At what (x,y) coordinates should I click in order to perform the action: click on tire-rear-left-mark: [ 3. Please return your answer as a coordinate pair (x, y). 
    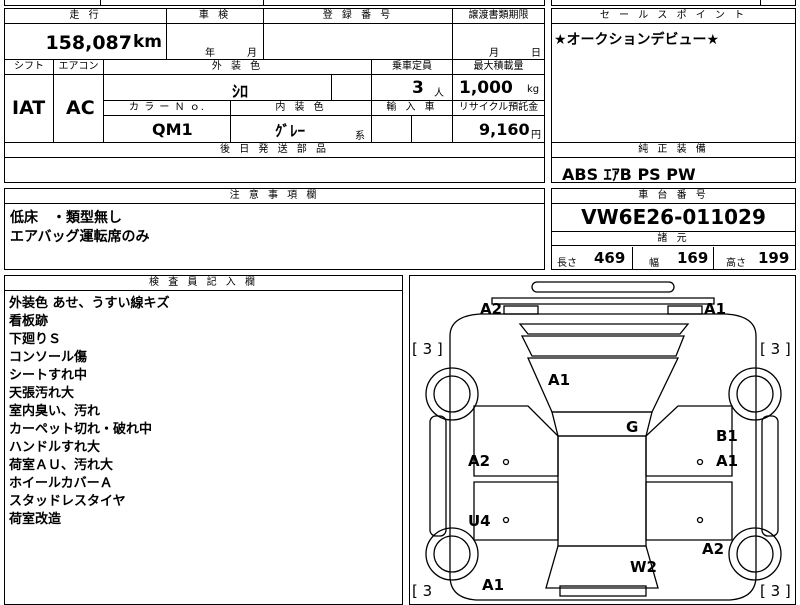
    Looking at the image, I should click on (422, 591).